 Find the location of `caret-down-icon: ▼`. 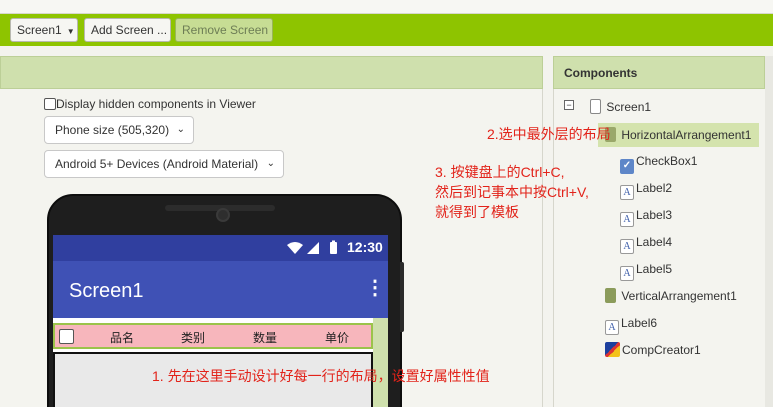

caret-down-icon: ▼ is located at coordinates (70, 31).